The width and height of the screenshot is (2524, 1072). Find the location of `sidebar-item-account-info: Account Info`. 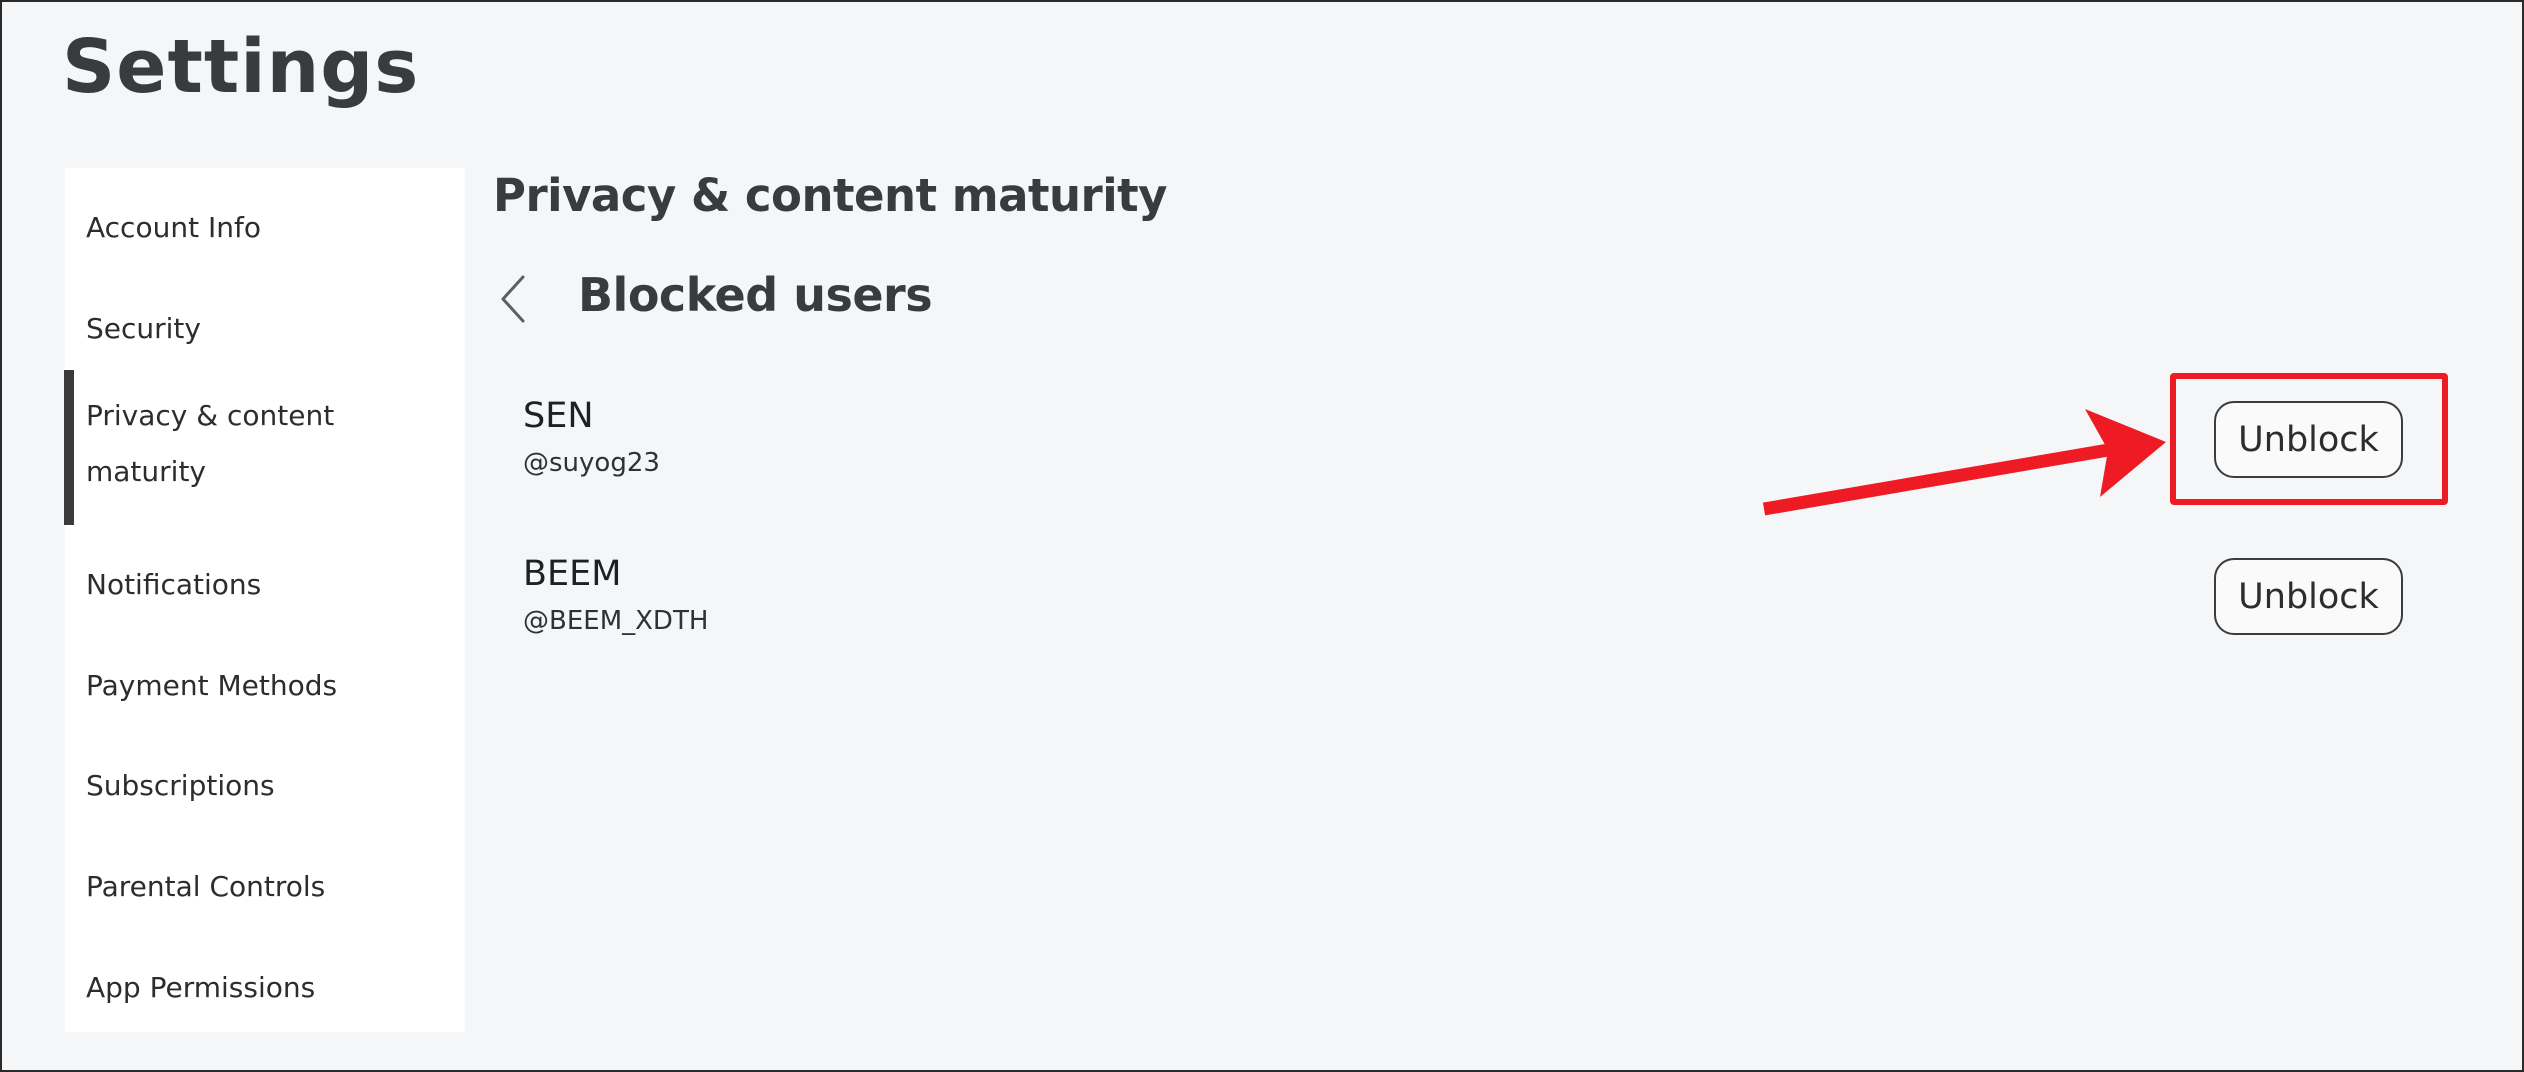

sidebar-item-account-info: Account Info is located at coordinates (265, 228).